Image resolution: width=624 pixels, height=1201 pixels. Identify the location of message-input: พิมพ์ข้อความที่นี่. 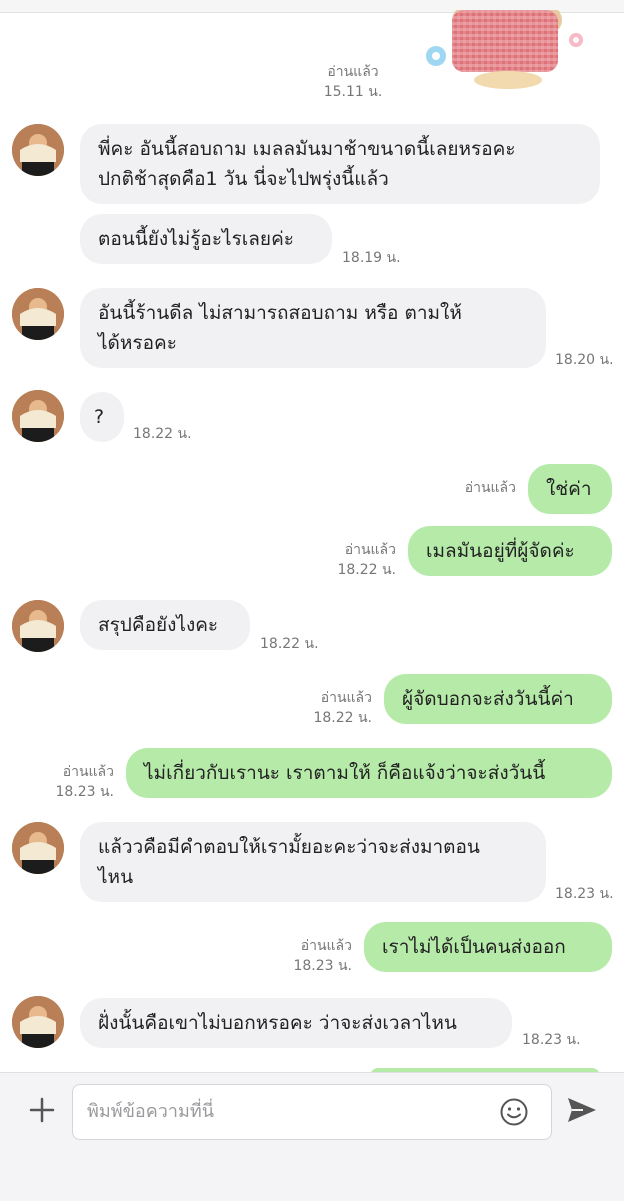
(312, 1112).